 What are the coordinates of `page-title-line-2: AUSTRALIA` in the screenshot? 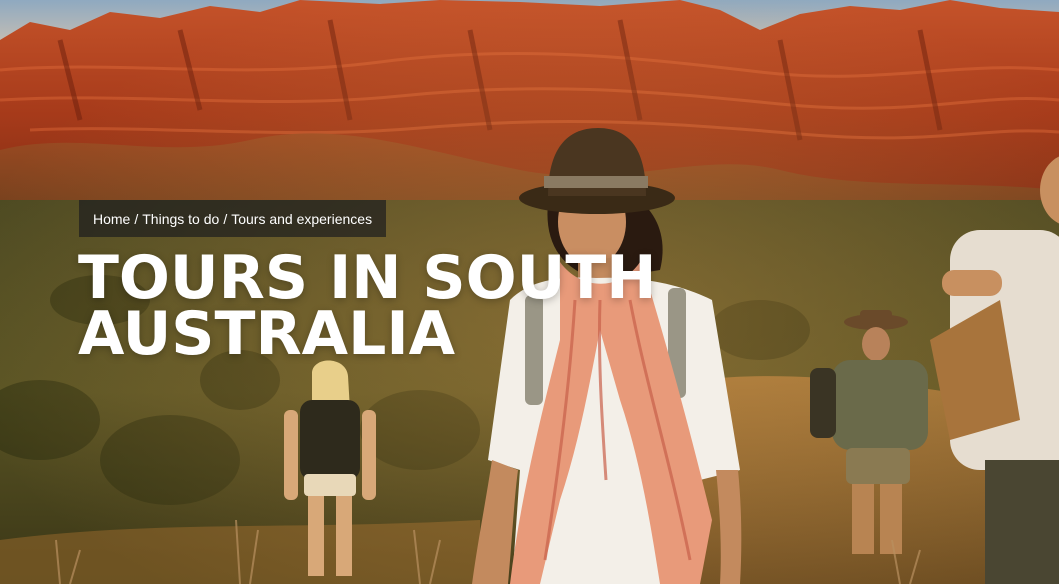 It's located at (267, 334).